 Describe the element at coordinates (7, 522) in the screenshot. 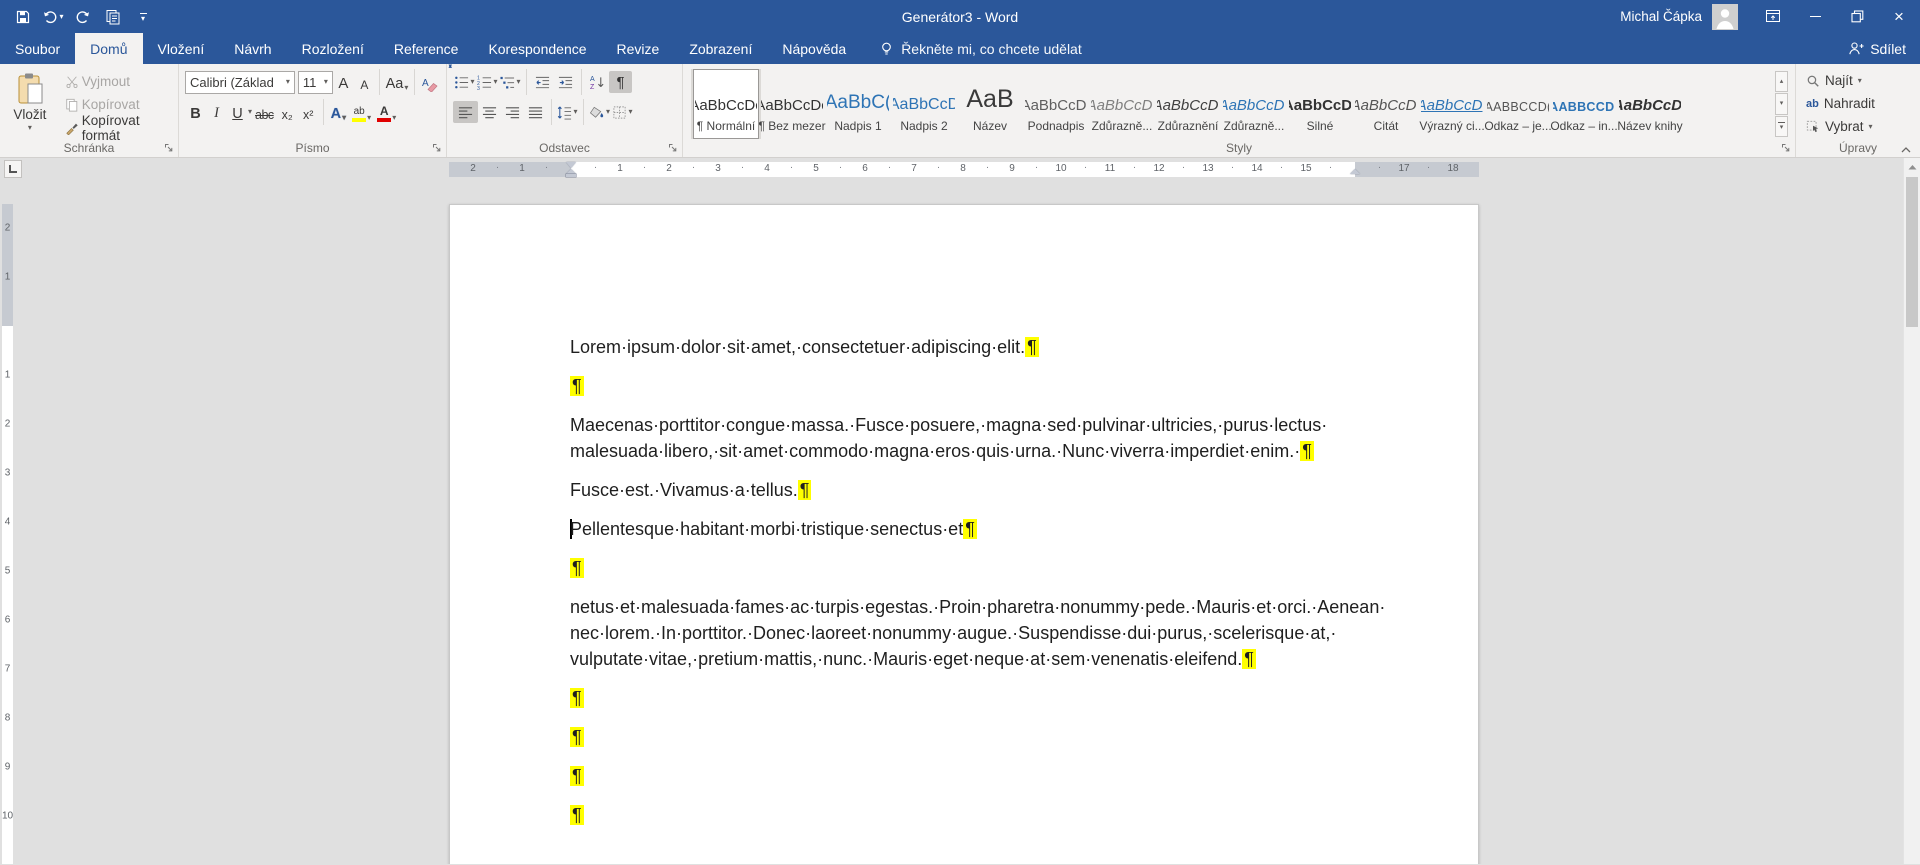

I see `vertical-ruler: 2 1 1 2 3 4 5 6 7 8 9 10` at that location.